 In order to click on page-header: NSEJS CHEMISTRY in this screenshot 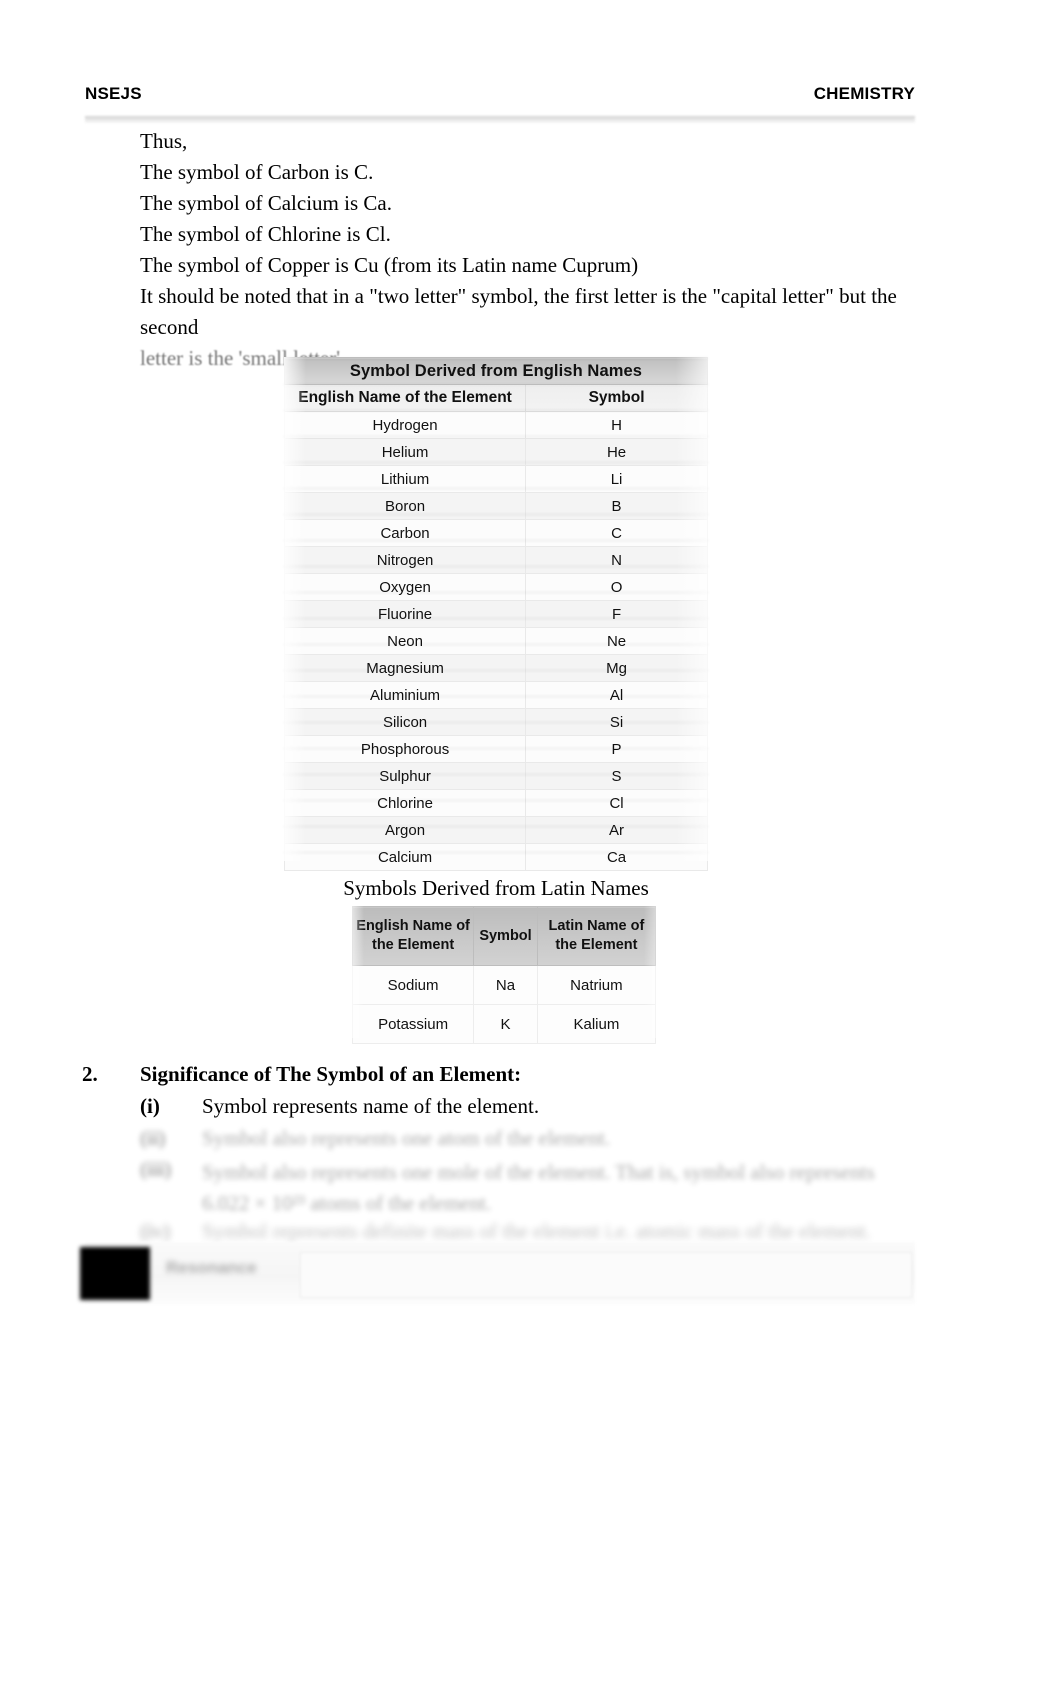, I will do `click(500, 99)`.